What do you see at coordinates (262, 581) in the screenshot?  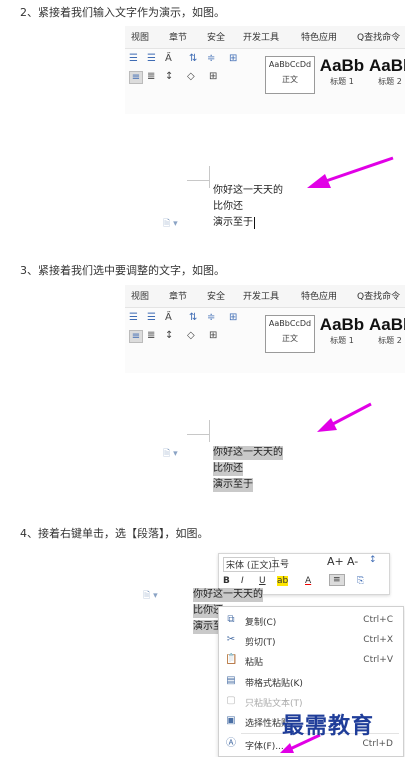 I see `underline-button: U` at bounding box center [262, 581].